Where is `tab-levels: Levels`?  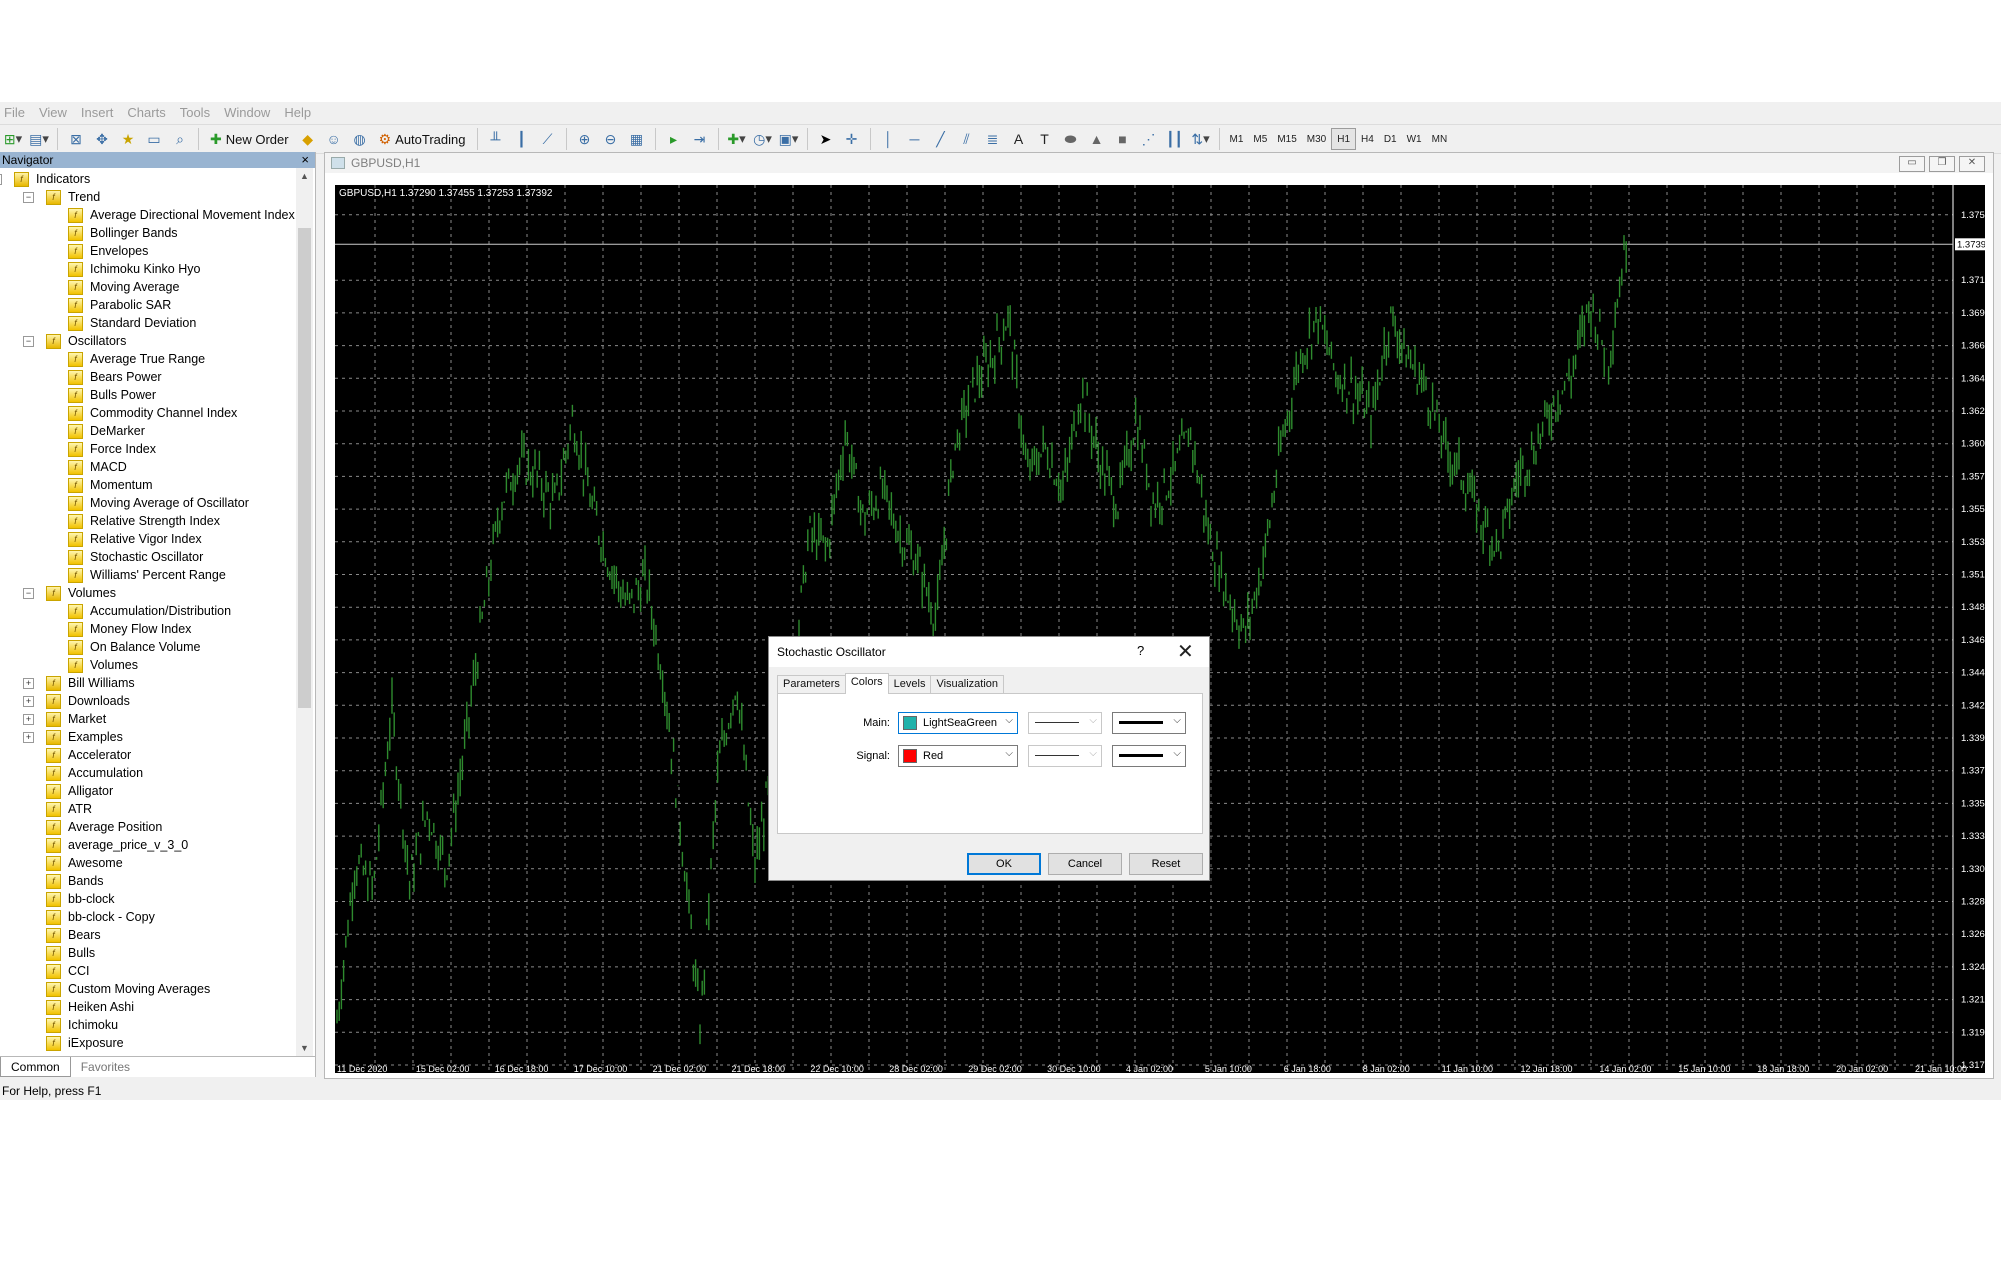 tab-levels: Levels is located at coordinates (909, 684).